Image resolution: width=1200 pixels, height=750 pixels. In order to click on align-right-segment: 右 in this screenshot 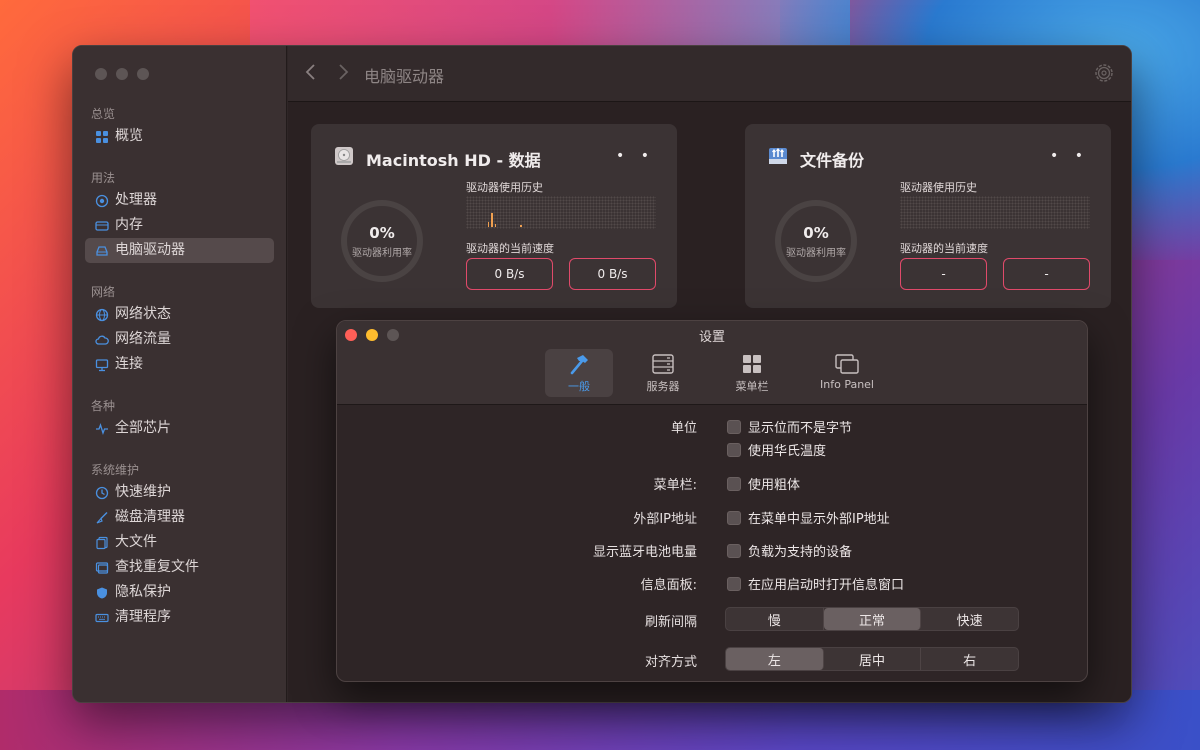, I will do `click(969, 659)`.